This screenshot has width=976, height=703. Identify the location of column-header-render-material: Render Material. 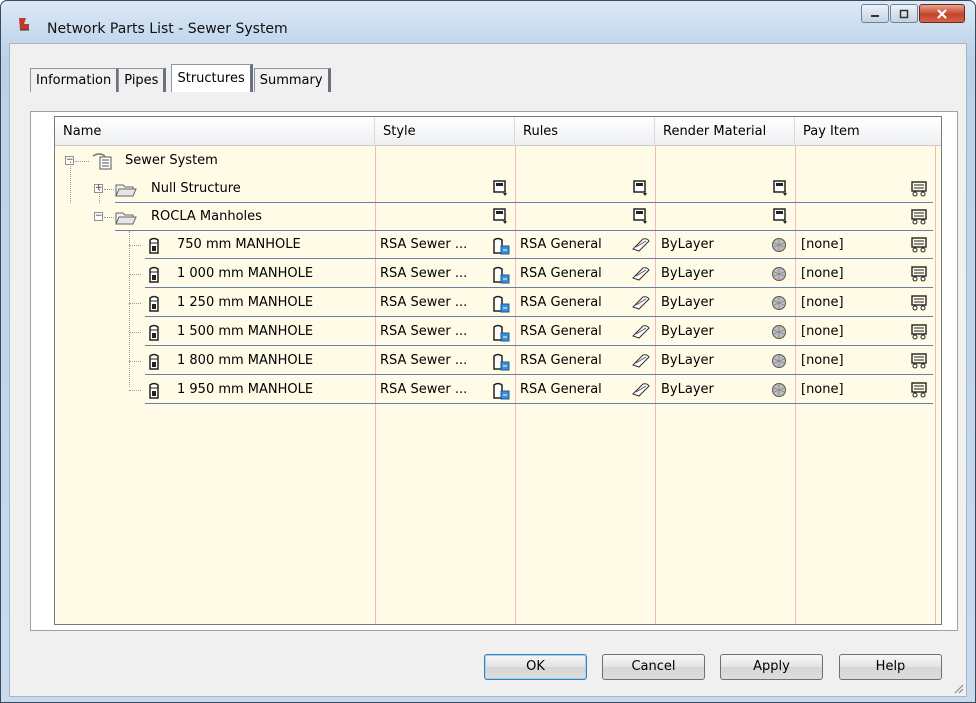
(725, 131).